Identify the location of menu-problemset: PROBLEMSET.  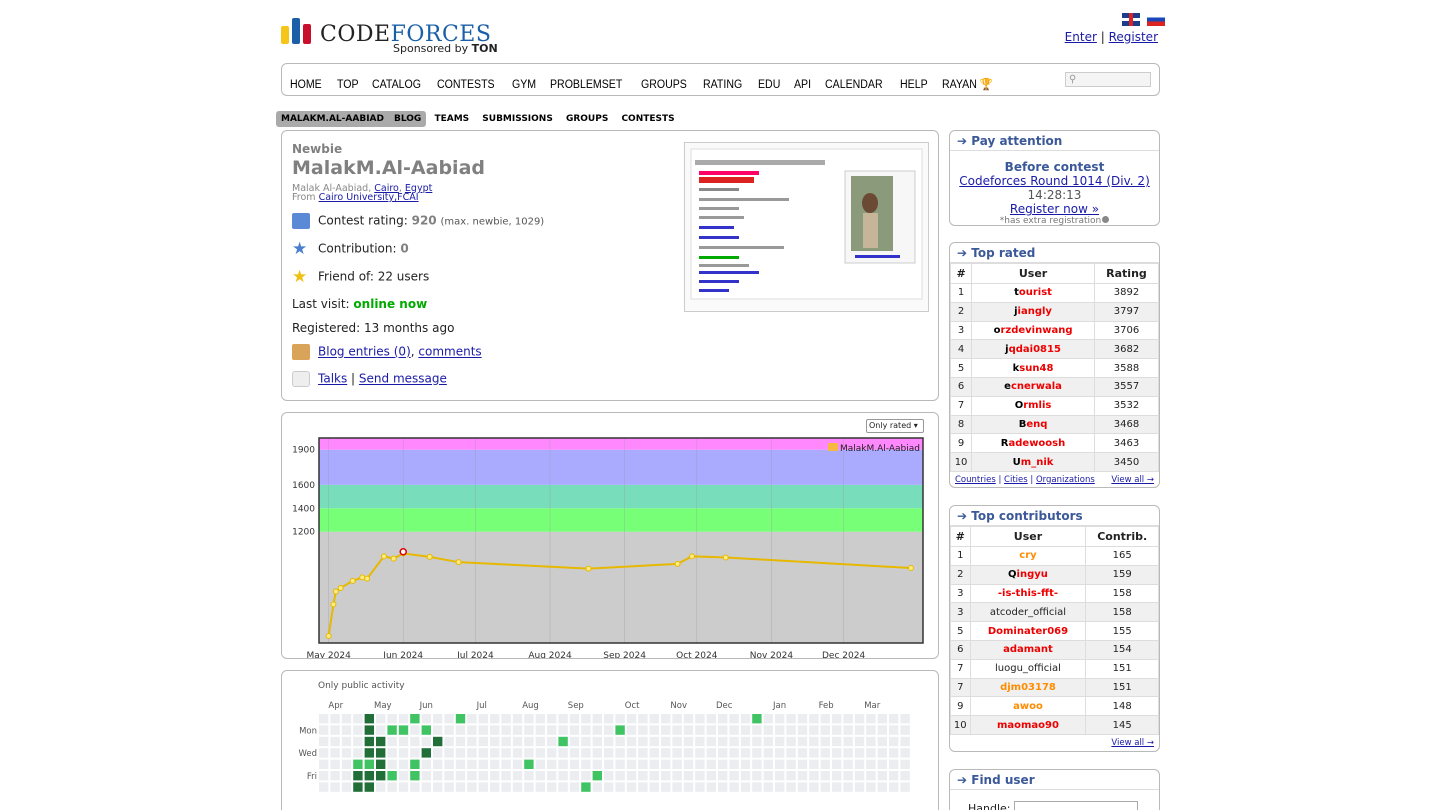
(586, 85).